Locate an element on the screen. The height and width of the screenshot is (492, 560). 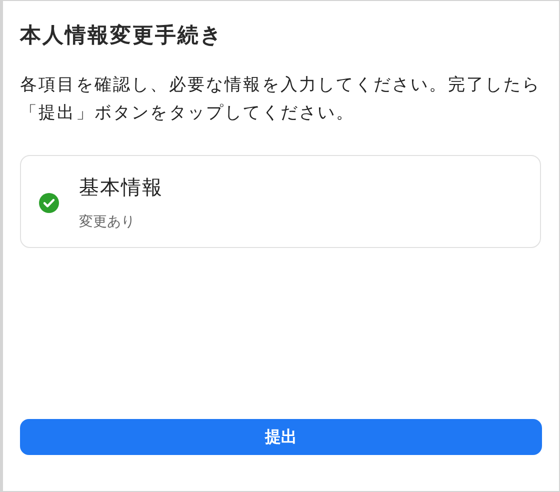
section-title: 基本情報 is located at coordinates (121, 187).